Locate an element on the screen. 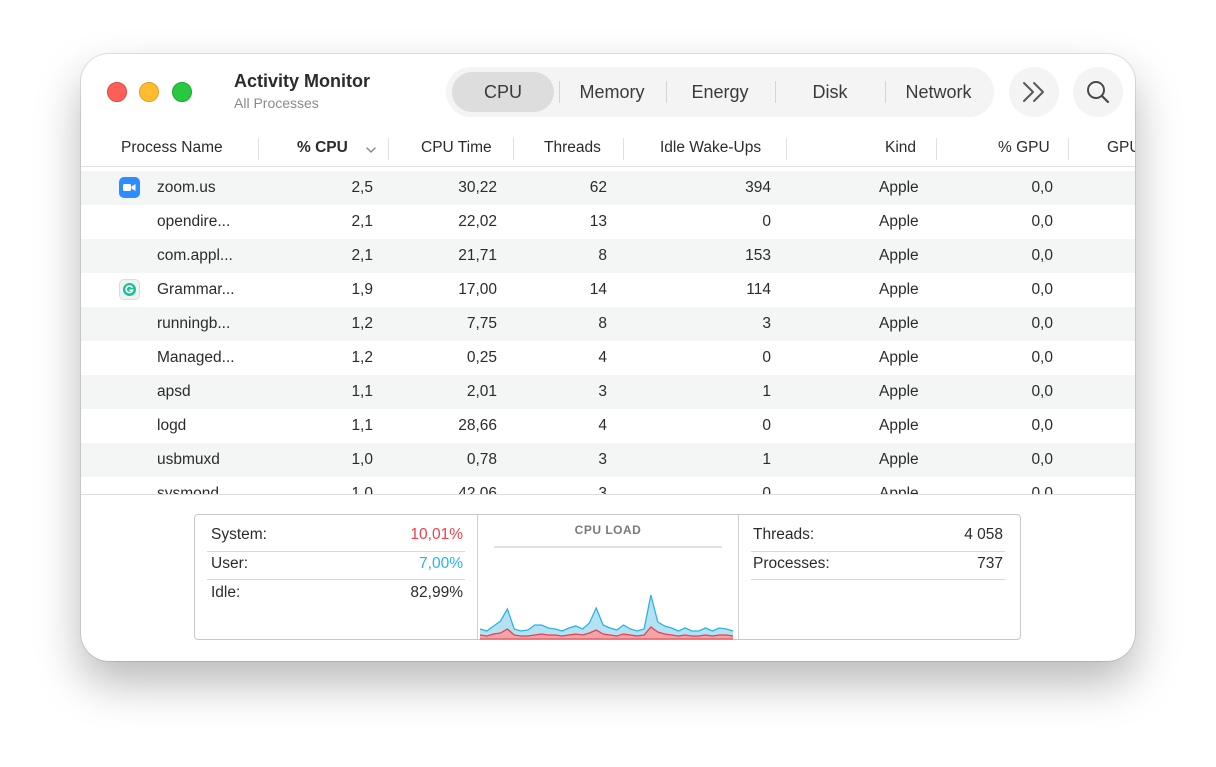  table-row: apsd 1,1 2,01 3 1 Apple 0,0 is located at coordinates (608, 392).